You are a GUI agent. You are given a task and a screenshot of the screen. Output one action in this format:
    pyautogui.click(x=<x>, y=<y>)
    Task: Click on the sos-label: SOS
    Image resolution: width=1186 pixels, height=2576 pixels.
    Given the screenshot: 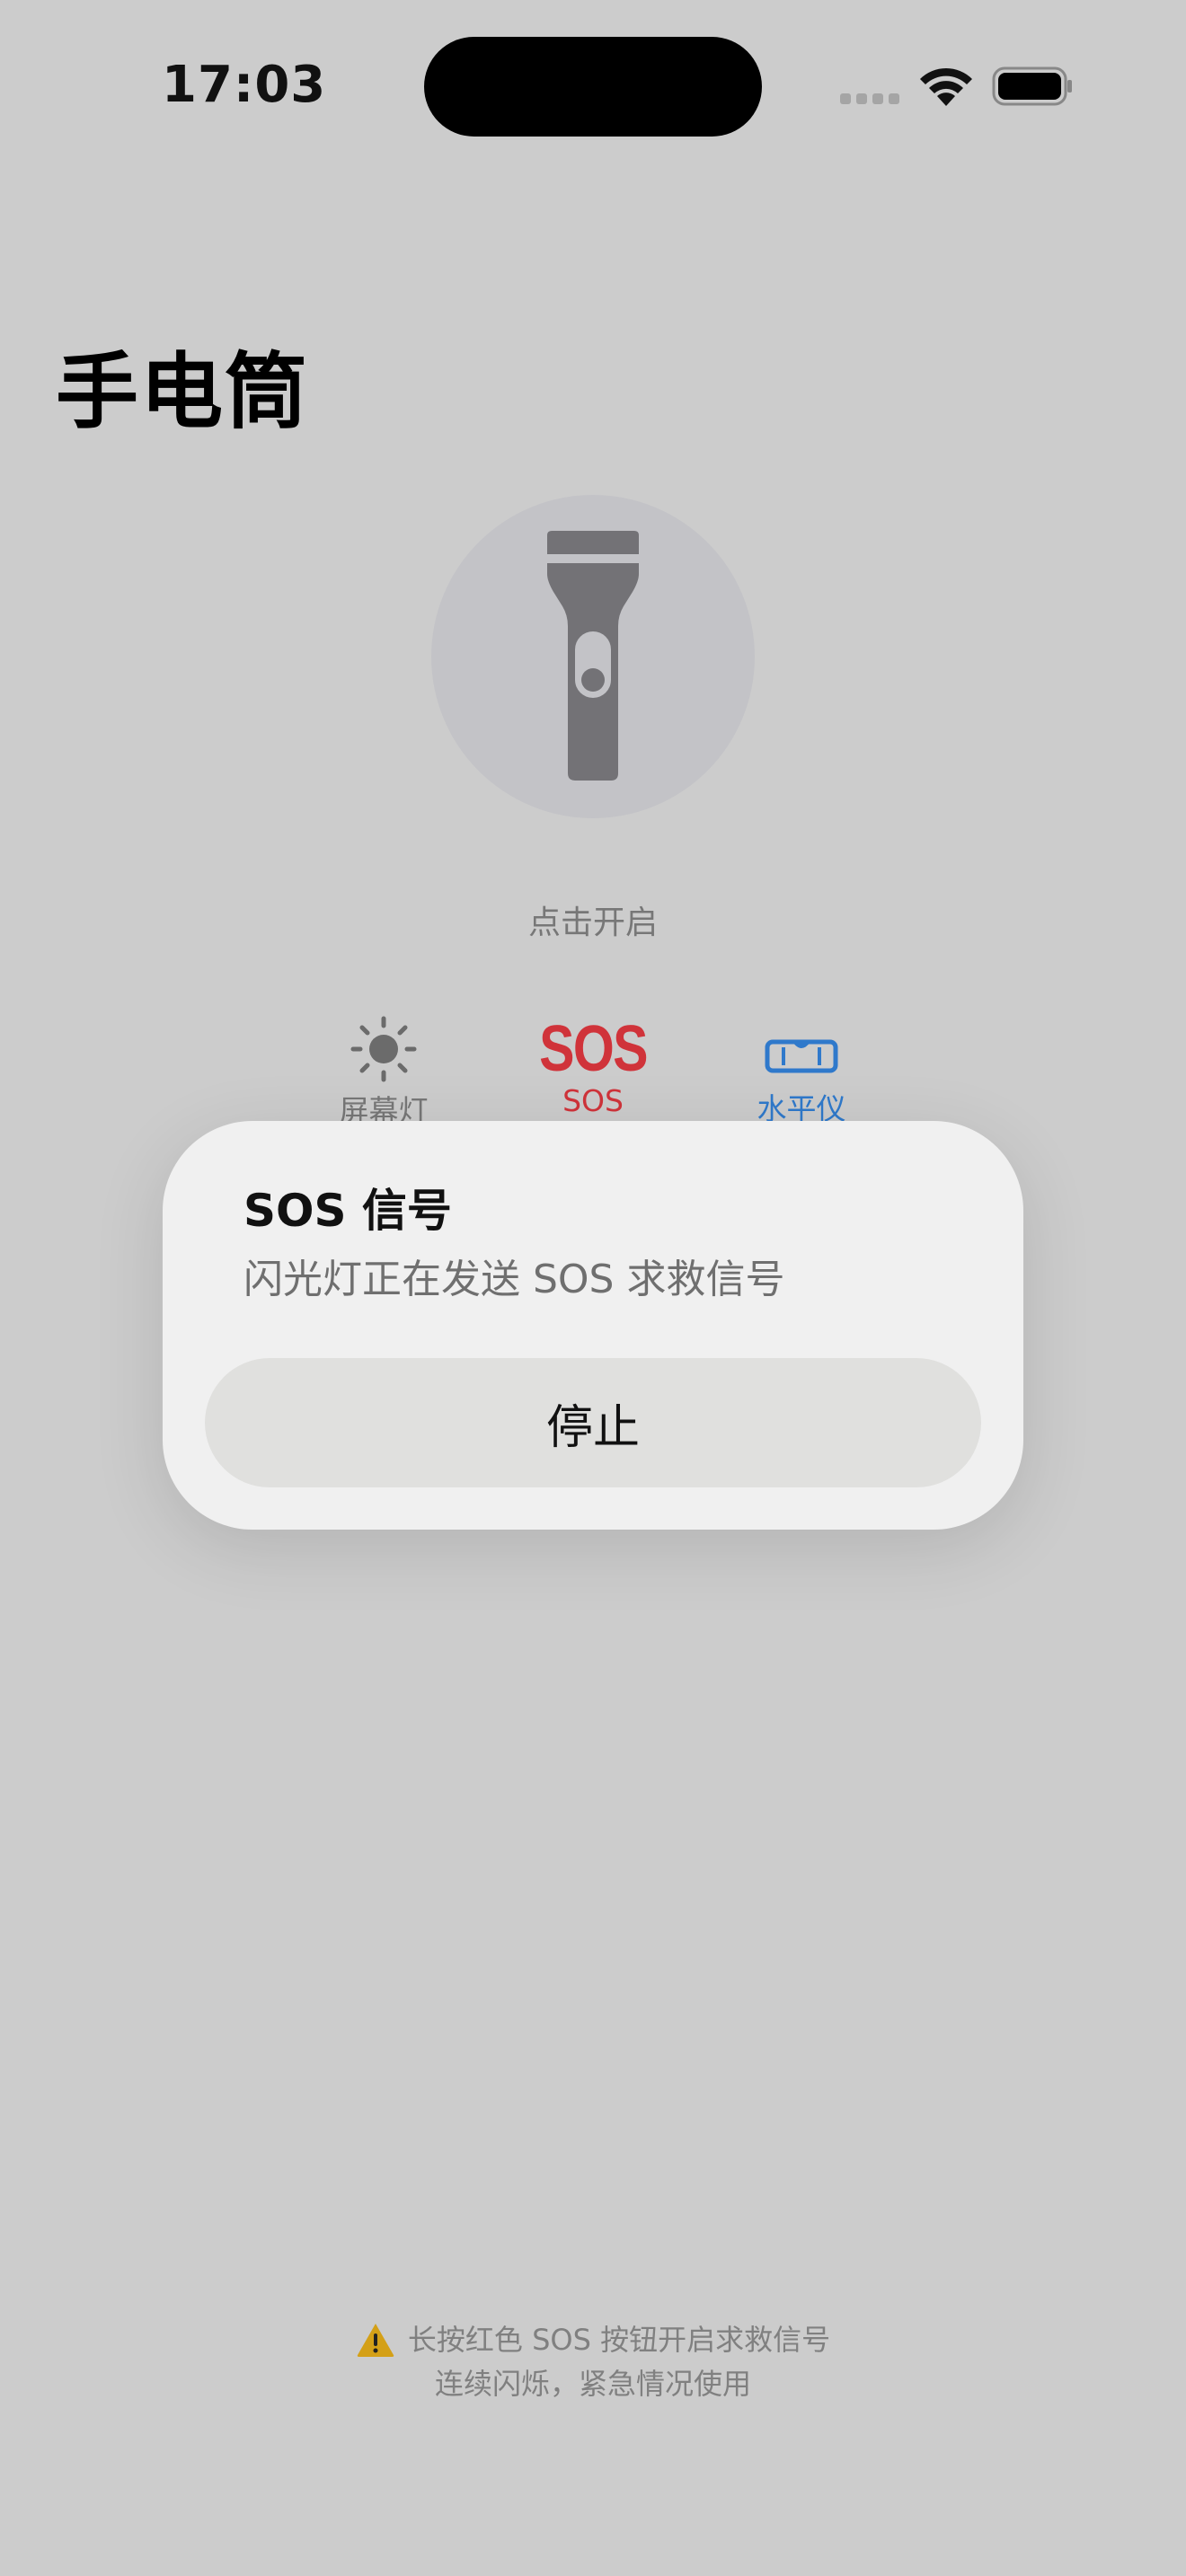 What is the action you would take?
    pyautogui.click(x=593, y=1100)
    